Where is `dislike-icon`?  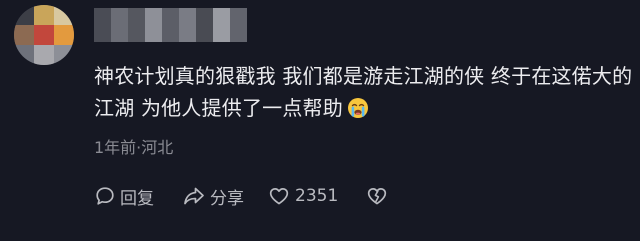 dislike-icon is located at coordinates (377, 196).